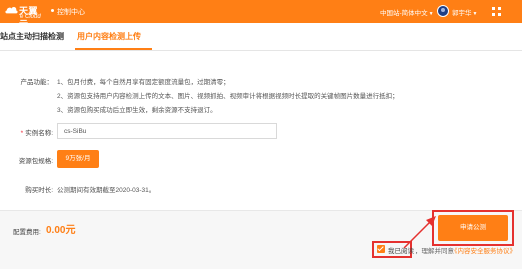 This screenshot has height=269, width=522. What do you see at coordinates (473, 228) in the screenshot?
I see `apply-beta-button: 申请公测` at bounding box center [473, 228].